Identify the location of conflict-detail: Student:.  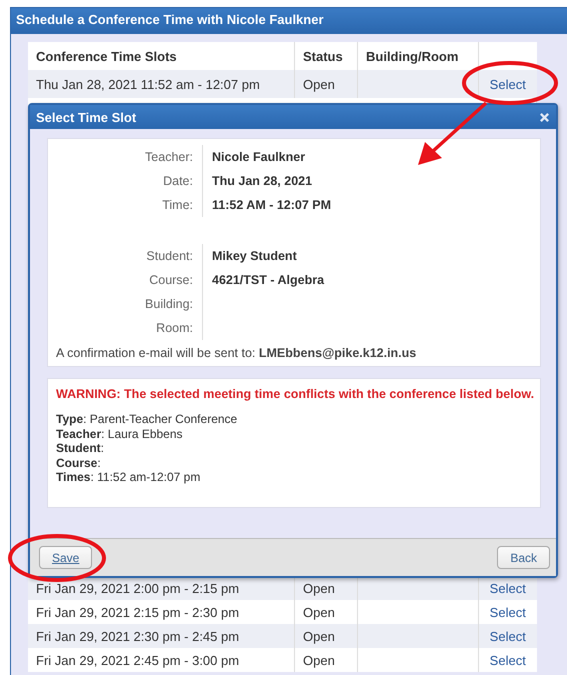
(81, 448).